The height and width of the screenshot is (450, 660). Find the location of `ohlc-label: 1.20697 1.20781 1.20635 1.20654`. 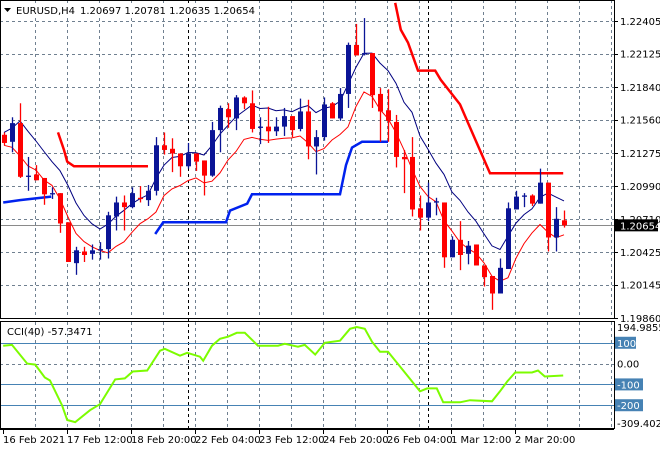

ohlc-label: 1.20697 1.20781 1.20635 1.20654 is located at coordinates (167, 11).